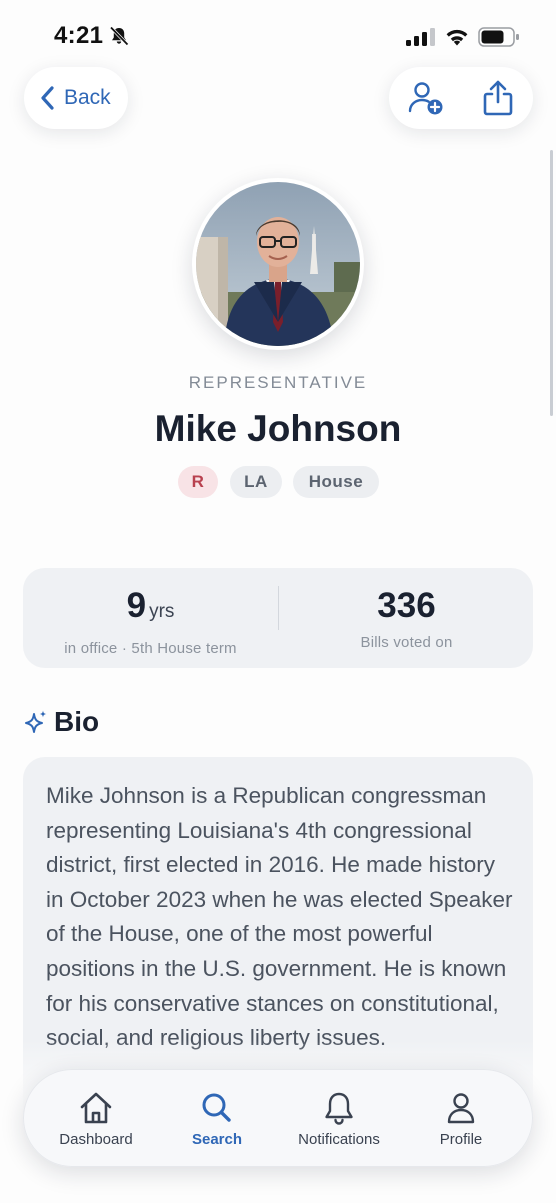 Image resolution: width=556 pixels, height=1203 pixels. I want to click on bio-title: Bio, so click(77, 721).